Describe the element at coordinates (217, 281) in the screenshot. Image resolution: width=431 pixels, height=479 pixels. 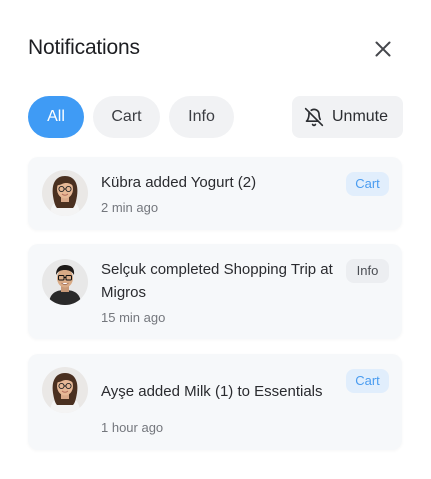
I see `notification-message: Selçuk completed Shopping Trip at Migros` at that location.